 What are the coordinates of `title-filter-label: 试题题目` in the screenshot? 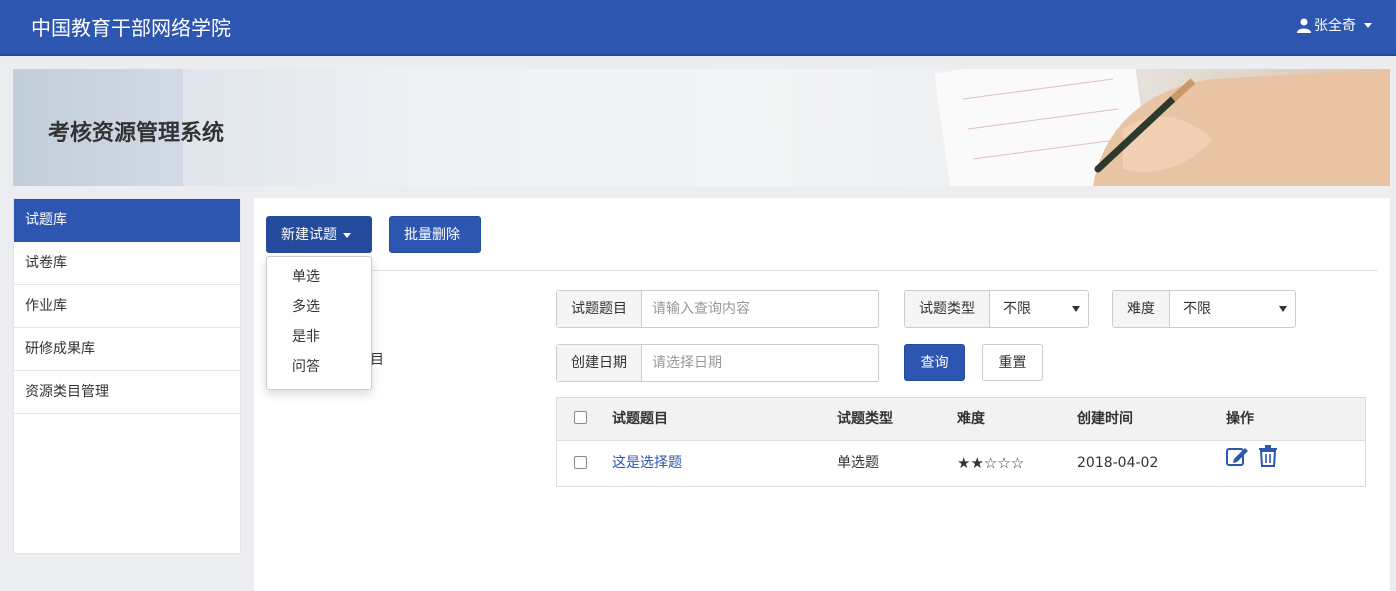 It's located at (599, 309).